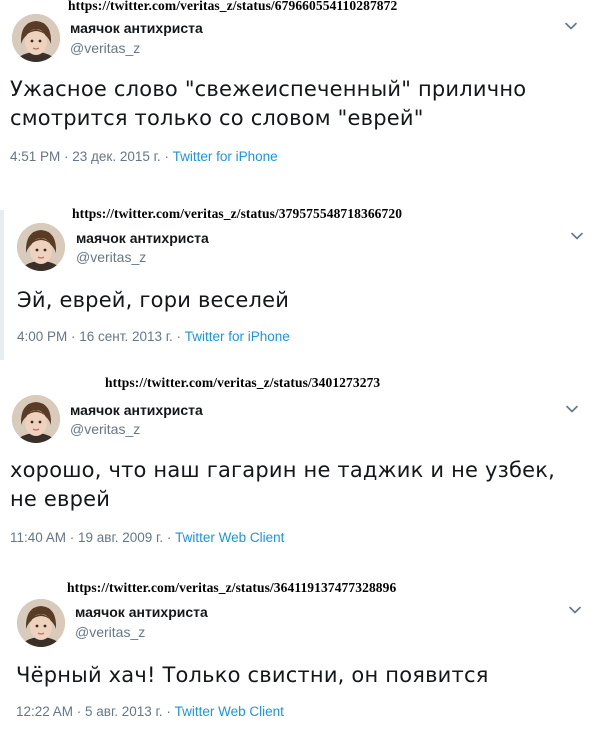 This screenshot has height=731, width=595. Describe the element at coordinates (252, 675) in the screenshot. I see `tweet-text: Чёрный хач! Только свистни, он появится` at that location.